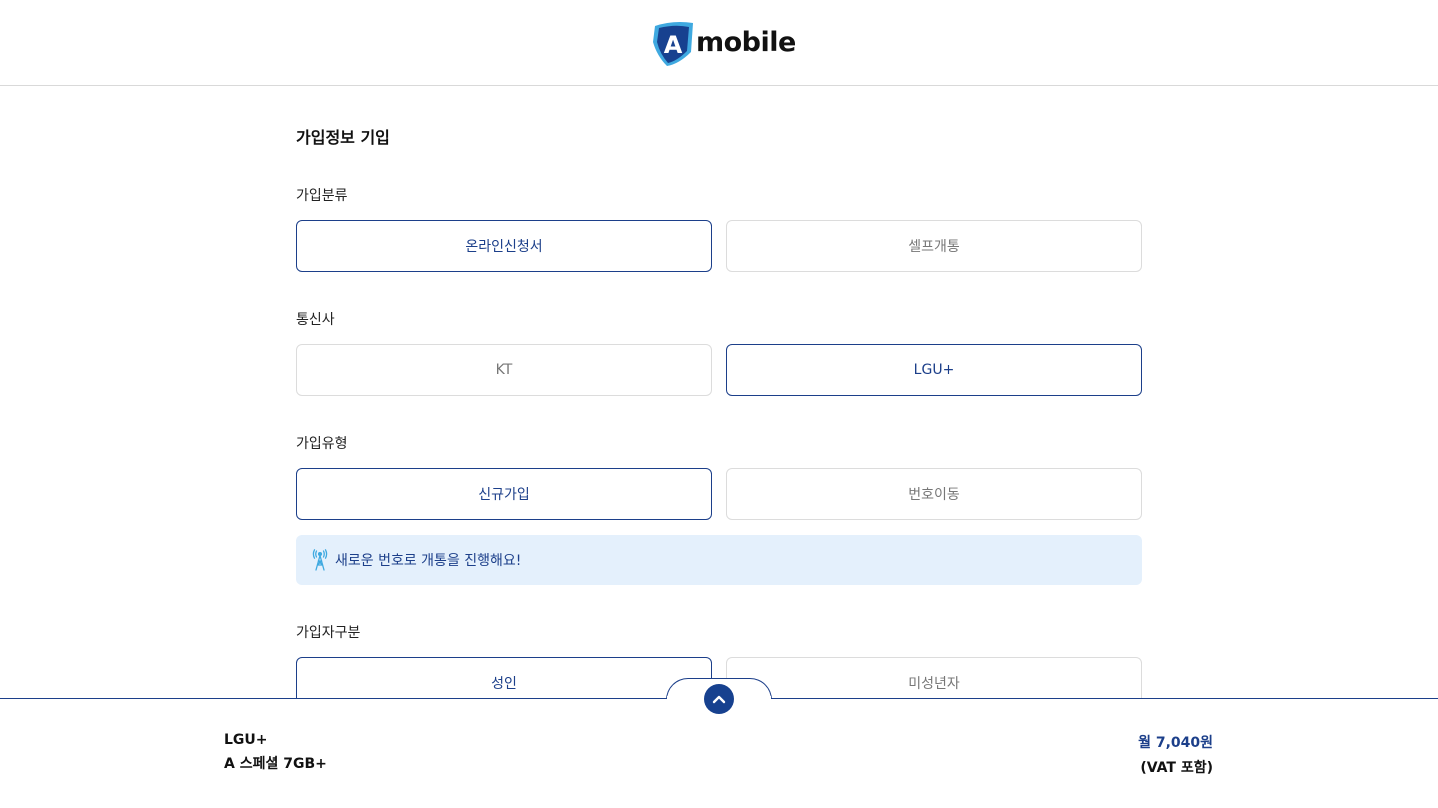 This screenshot has height=808, width=1438. I want to click on amobile-logo: A mobile, so click(723, 43).